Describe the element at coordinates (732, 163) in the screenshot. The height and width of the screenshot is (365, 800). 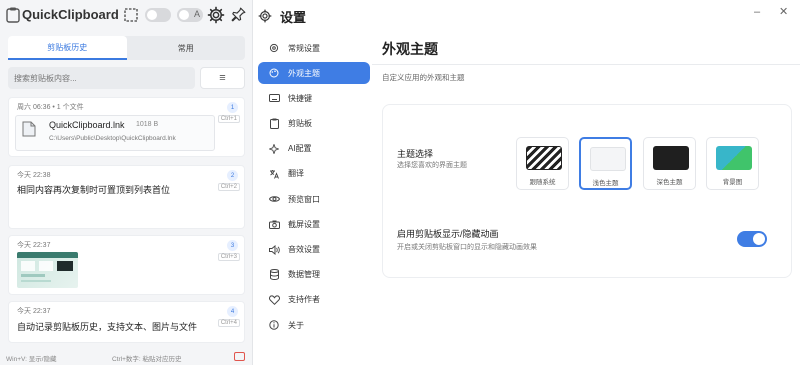
I see `theme-option-background-image: 背景图` at that location.